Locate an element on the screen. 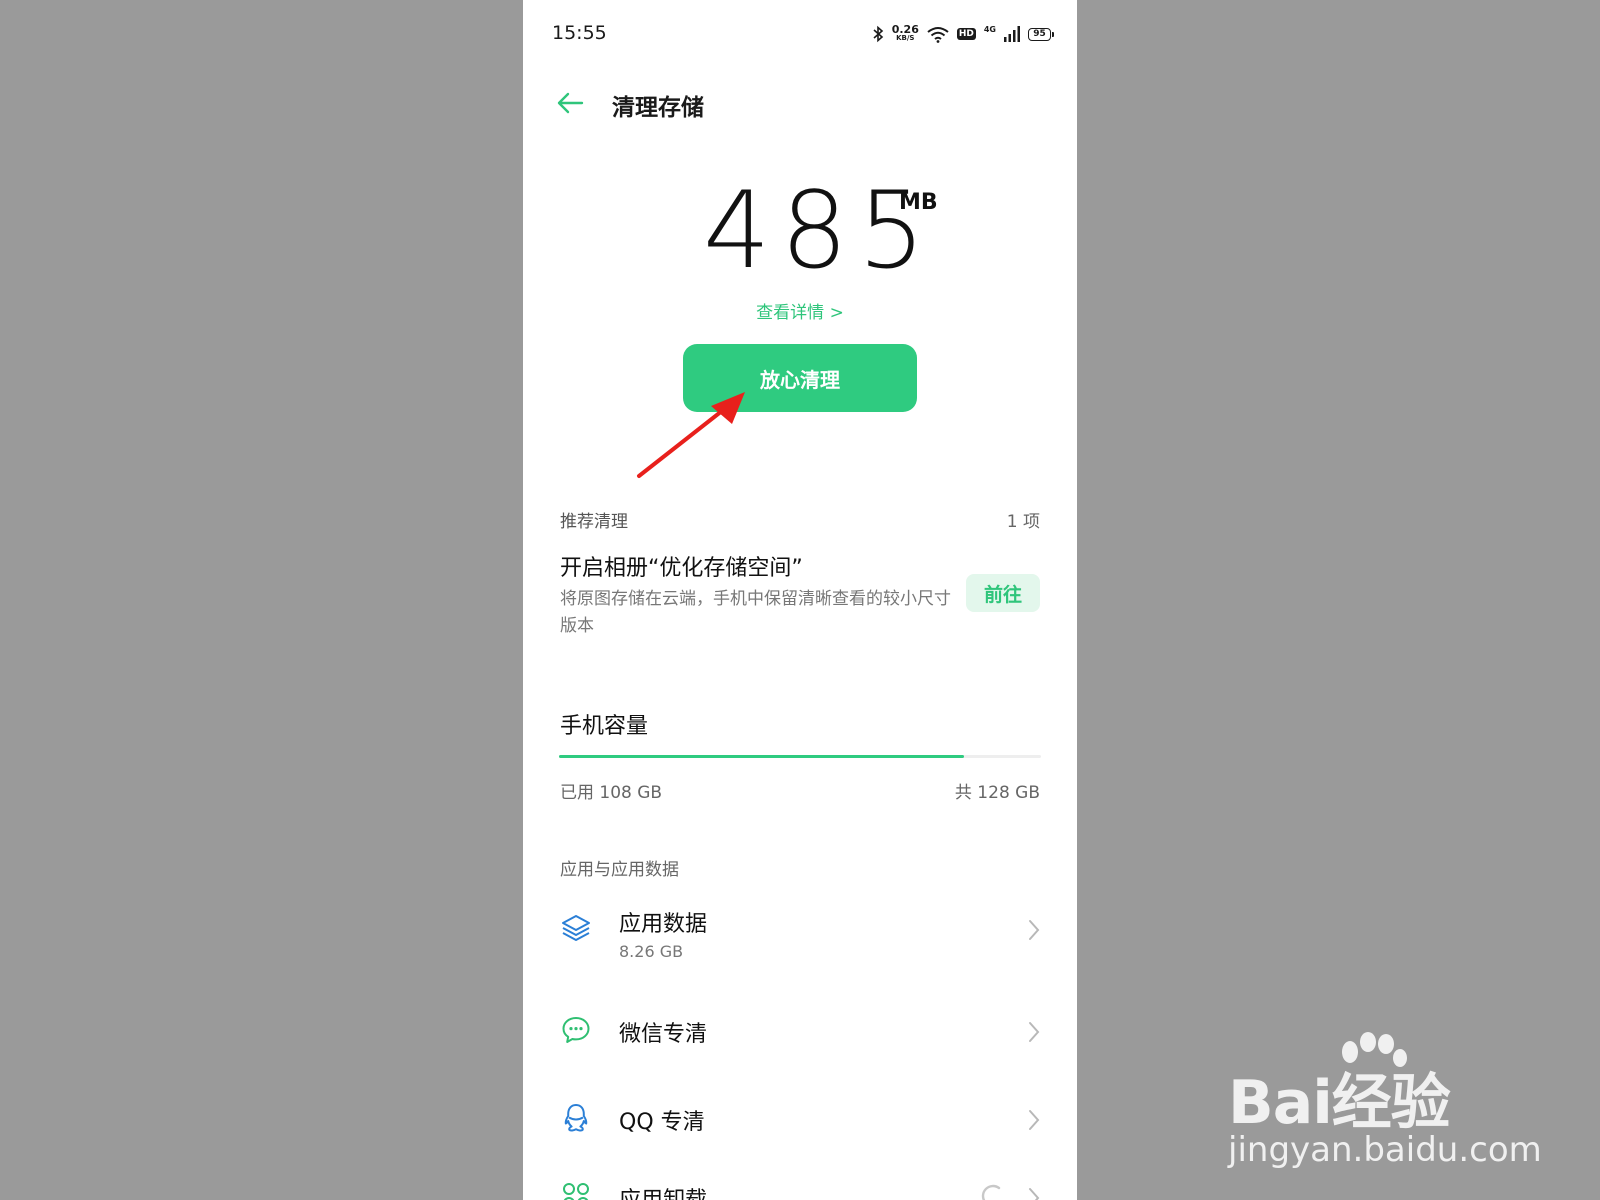 The width and height of the screenshot is (1600, 1200). header: 清理存储 is located at coordinates (800, 103).